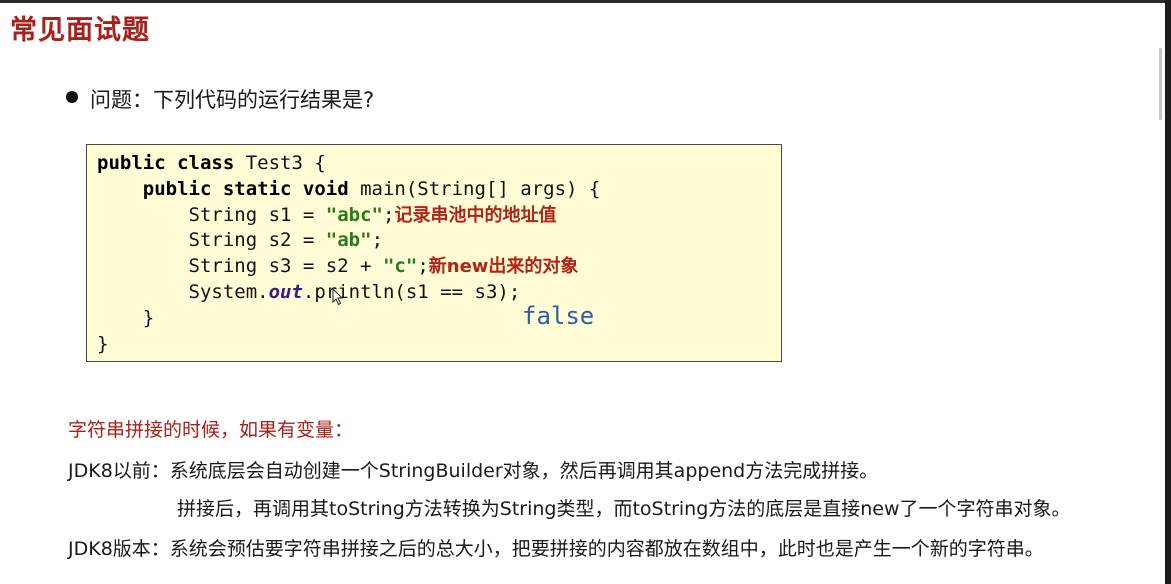 This screenshot has width=1171, height=584. What do you see at coordinates (503, 267) in the screenshot?
I see `code-annotation: 新new出来的对象` at bounding box center [503, 267].